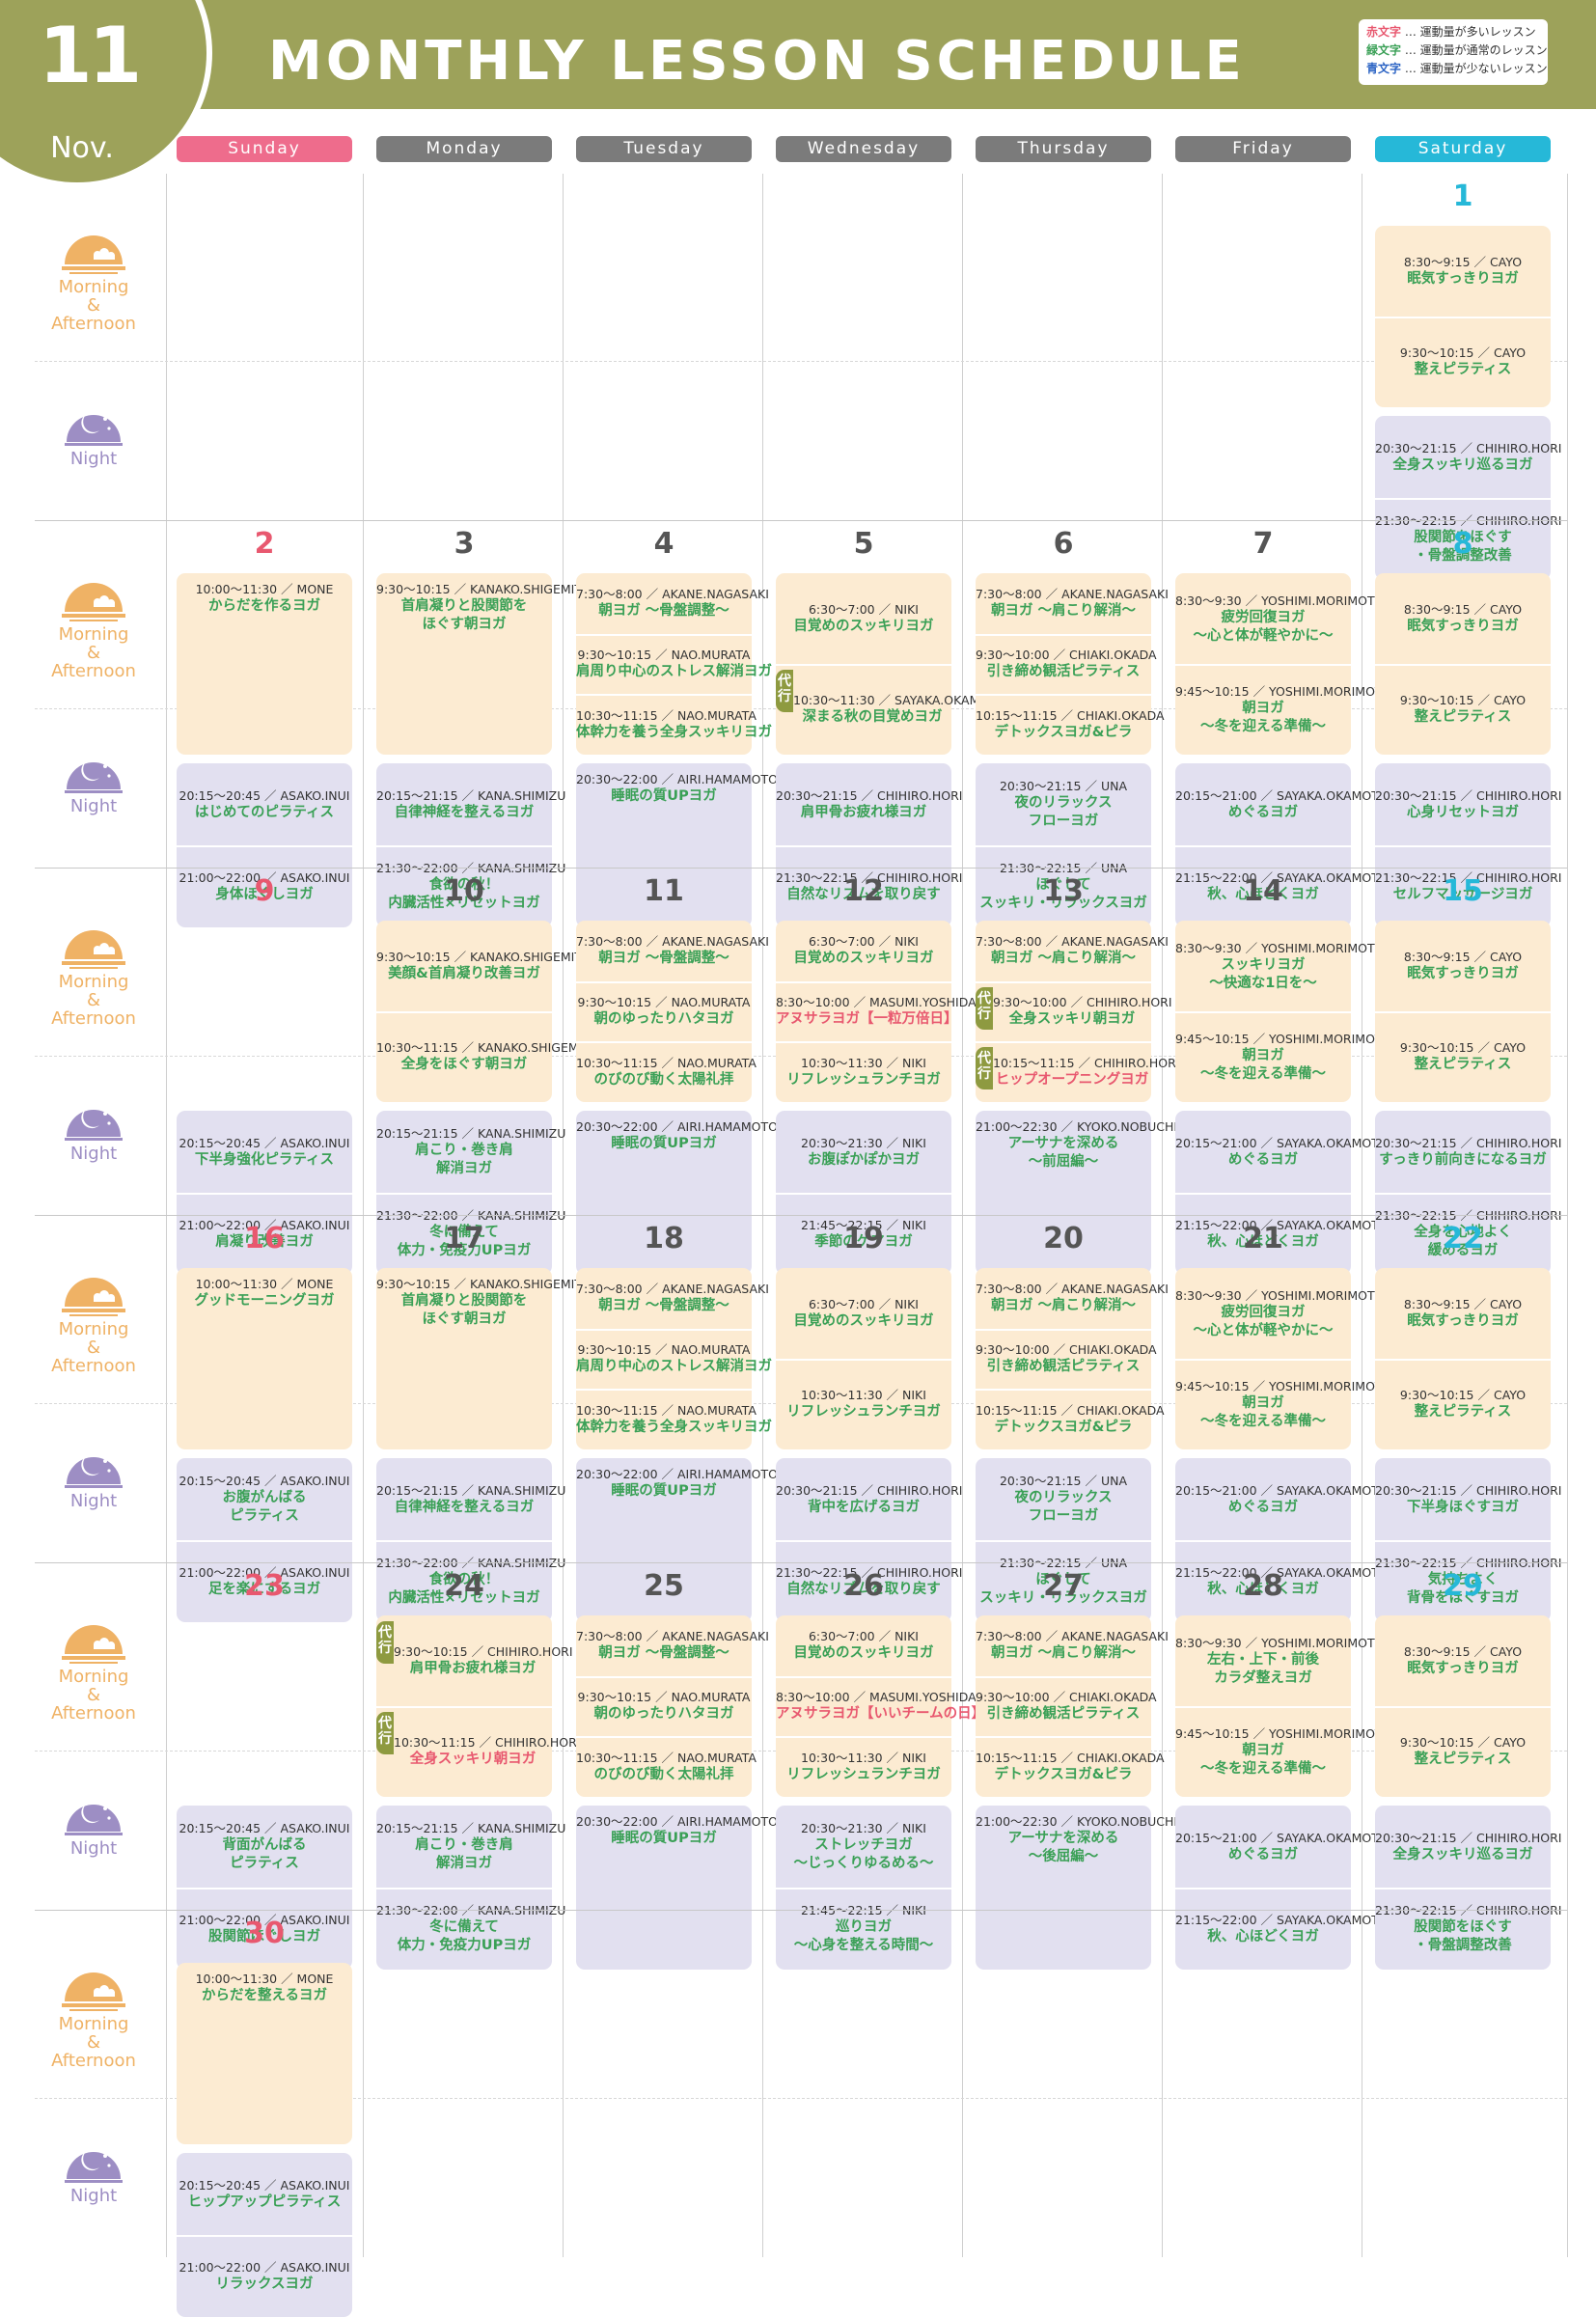 This screenshot has width=1596, height=2317. I want to click on lesson-item: 20:30～21:15 ／ CHIHIRO.HORI 背中を広げるヨガ, so click(870, 1499).